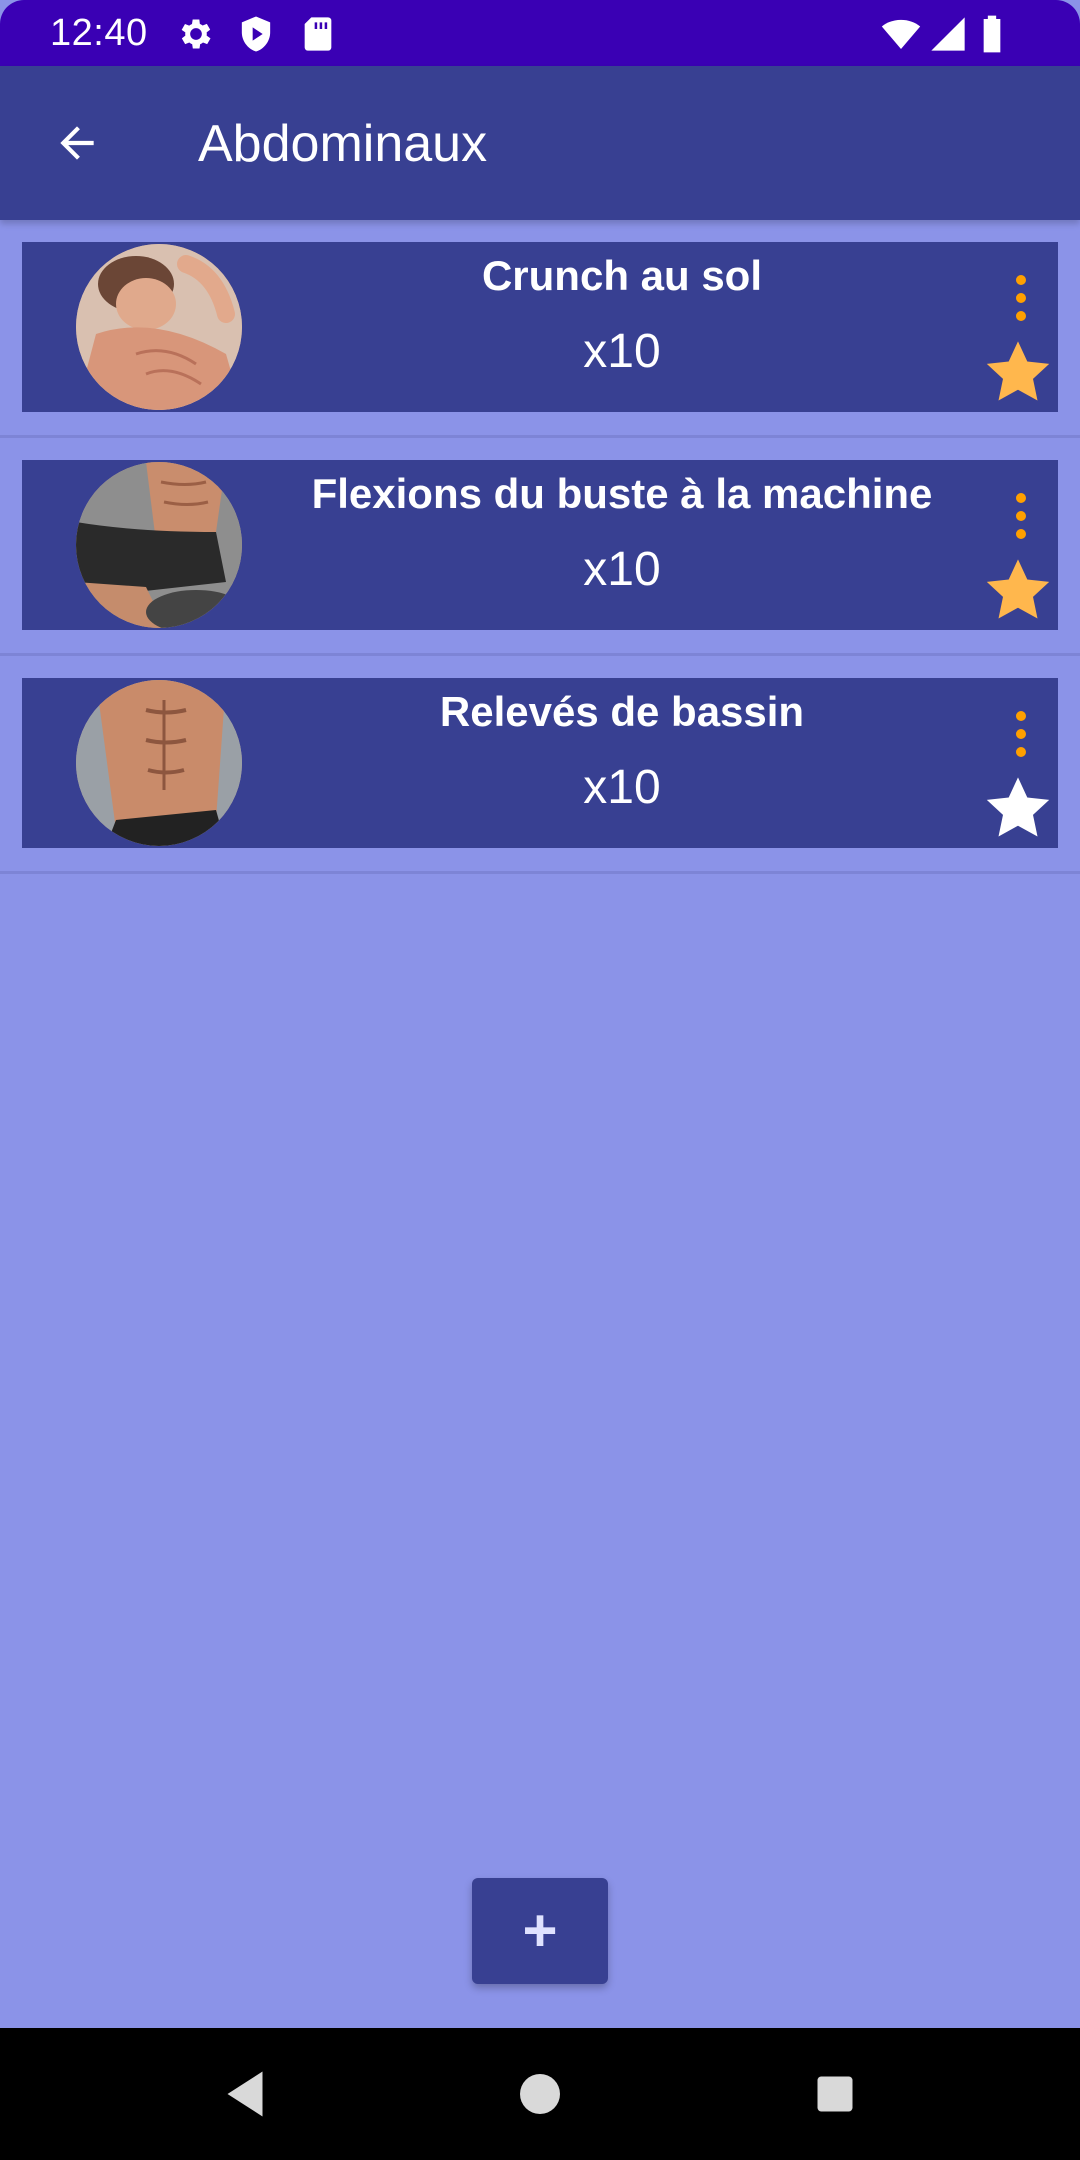  Describe the element at coordinates (622, 493) in the screenshot. I see `exercise-name: Flexions du buste à la machine` at that location.